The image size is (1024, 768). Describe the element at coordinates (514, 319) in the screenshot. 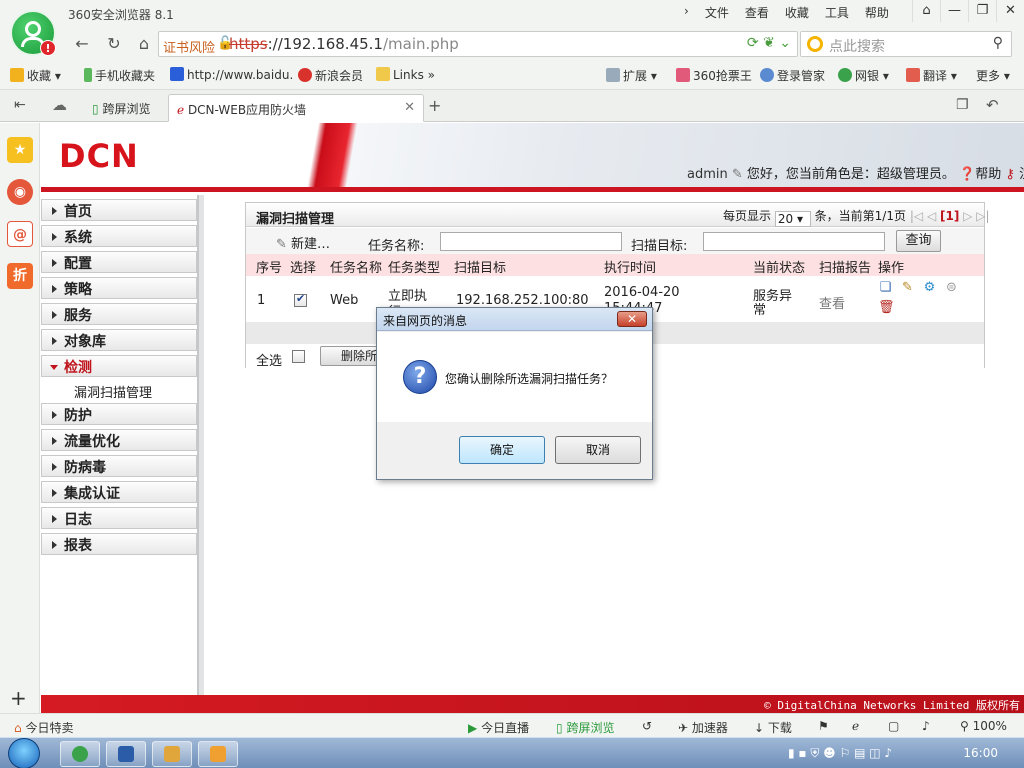

I see `dialog-titlebar: 来自网页的消息 ✕` at that location.